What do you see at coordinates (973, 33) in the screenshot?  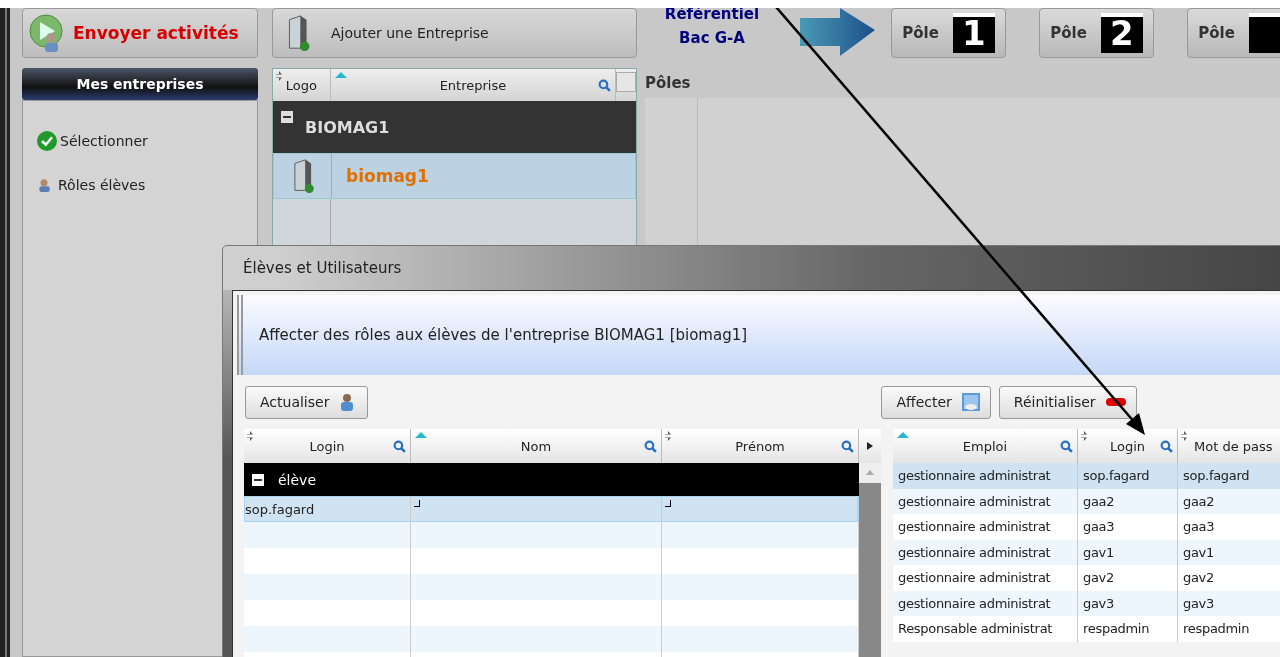 I see `pole-number: 1` at bounding box center [973, 33].